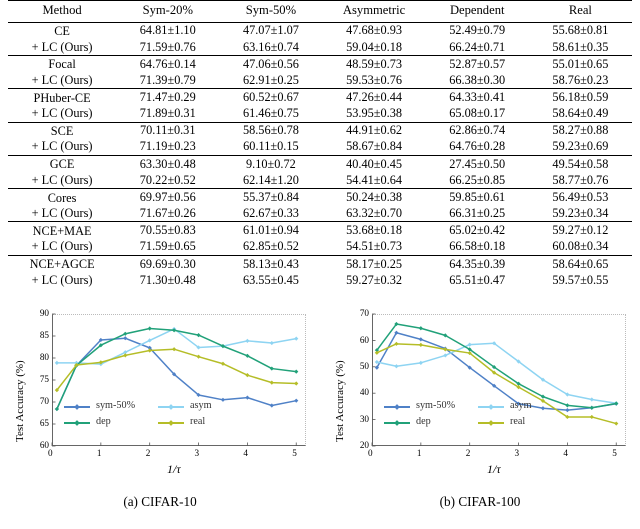  What do you see at coordinates (270, 97) in the screenshot?
I see `table-cell: 60.52±0.67` at bounding box center [270, 97].